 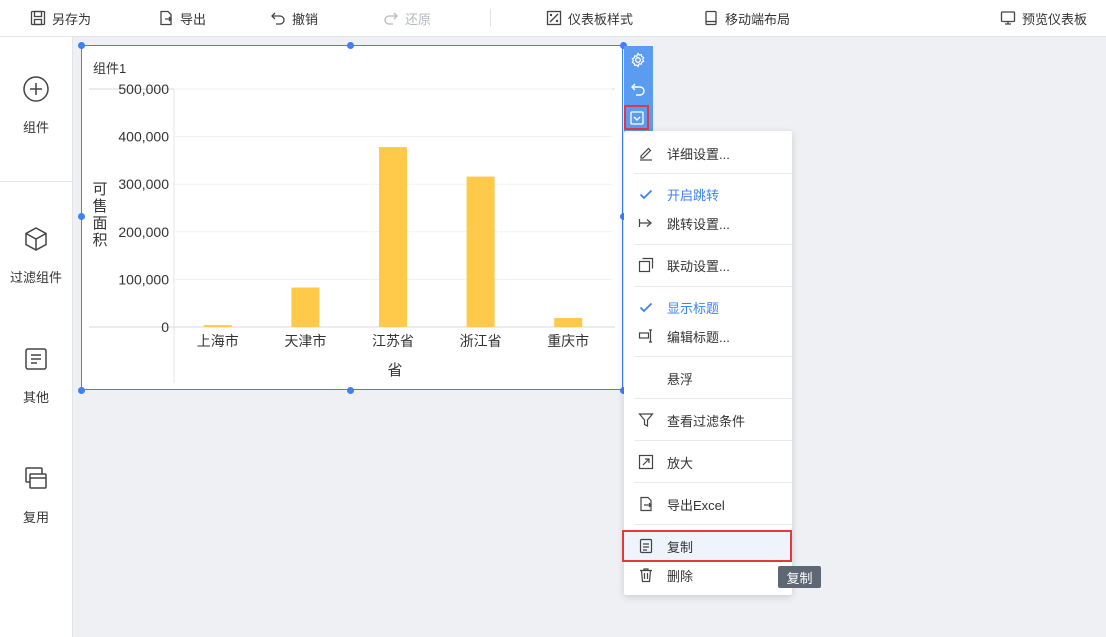 I want to click on menu-item-zoom: 放大, so click(x=708, y=462).